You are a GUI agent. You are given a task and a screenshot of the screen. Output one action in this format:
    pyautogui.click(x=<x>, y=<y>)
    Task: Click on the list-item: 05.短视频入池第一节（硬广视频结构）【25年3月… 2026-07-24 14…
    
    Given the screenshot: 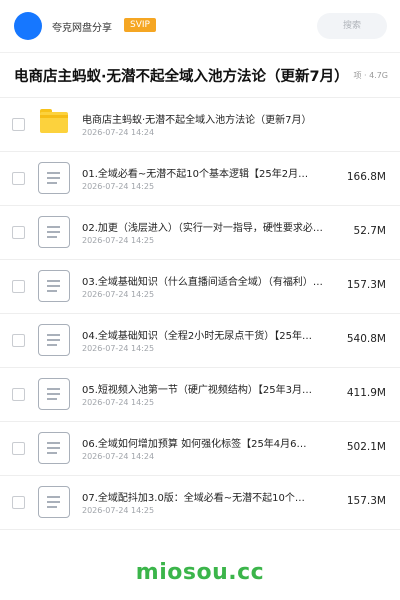 What is the action you would take?
    pyautogui.click(x=200, y=395)
    